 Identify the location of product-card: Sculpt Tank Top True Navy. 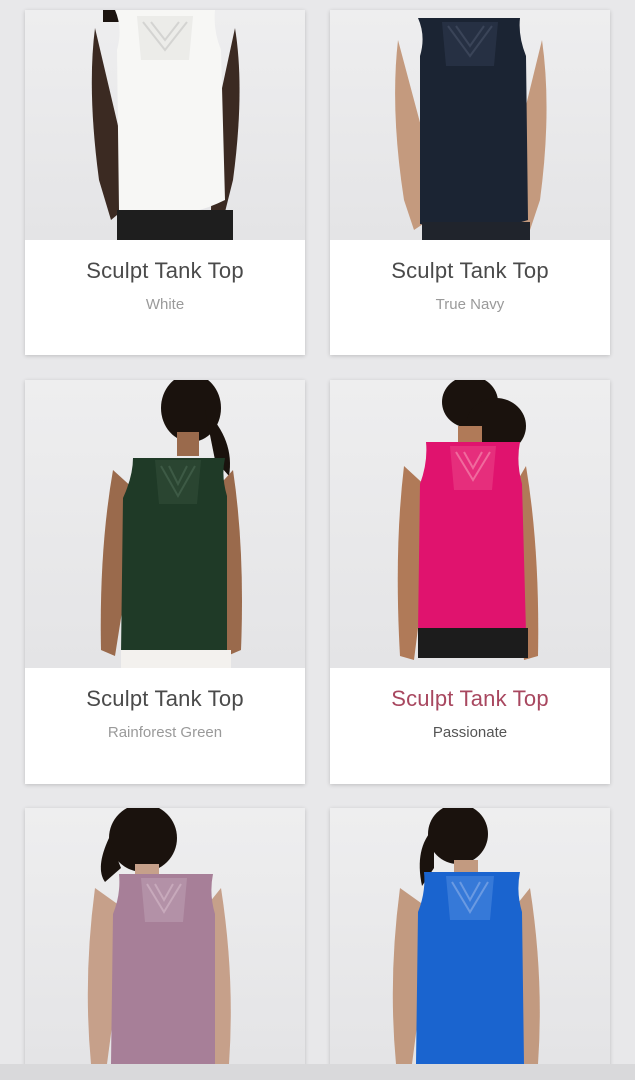
(470, 182).